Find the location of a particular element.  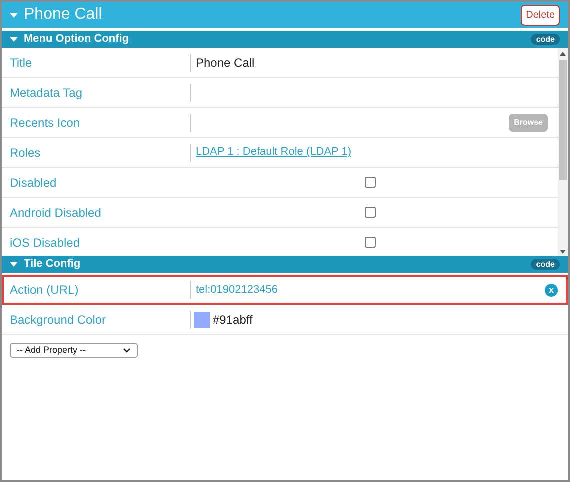

url-value: tel:01902123456 is located at coordinates (237, 290).